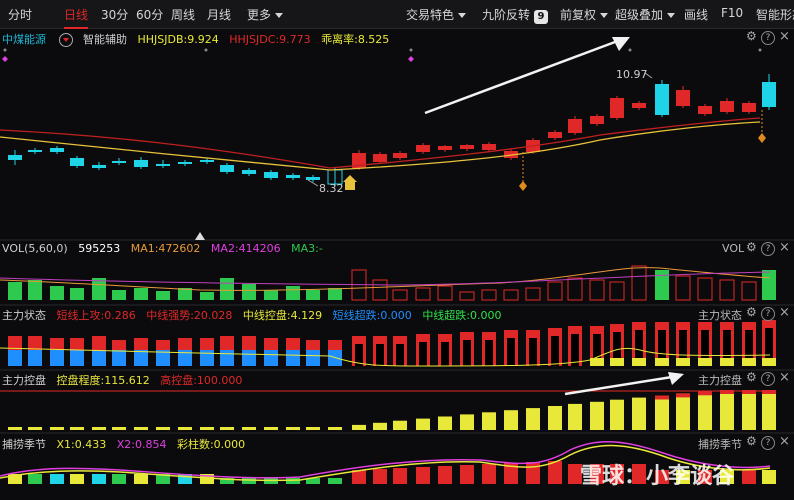  What do you see at coordinates (141, 444) in the screenshot?
I see `fishing-item-1: X2:0.854` at bounding box center [141, 444].